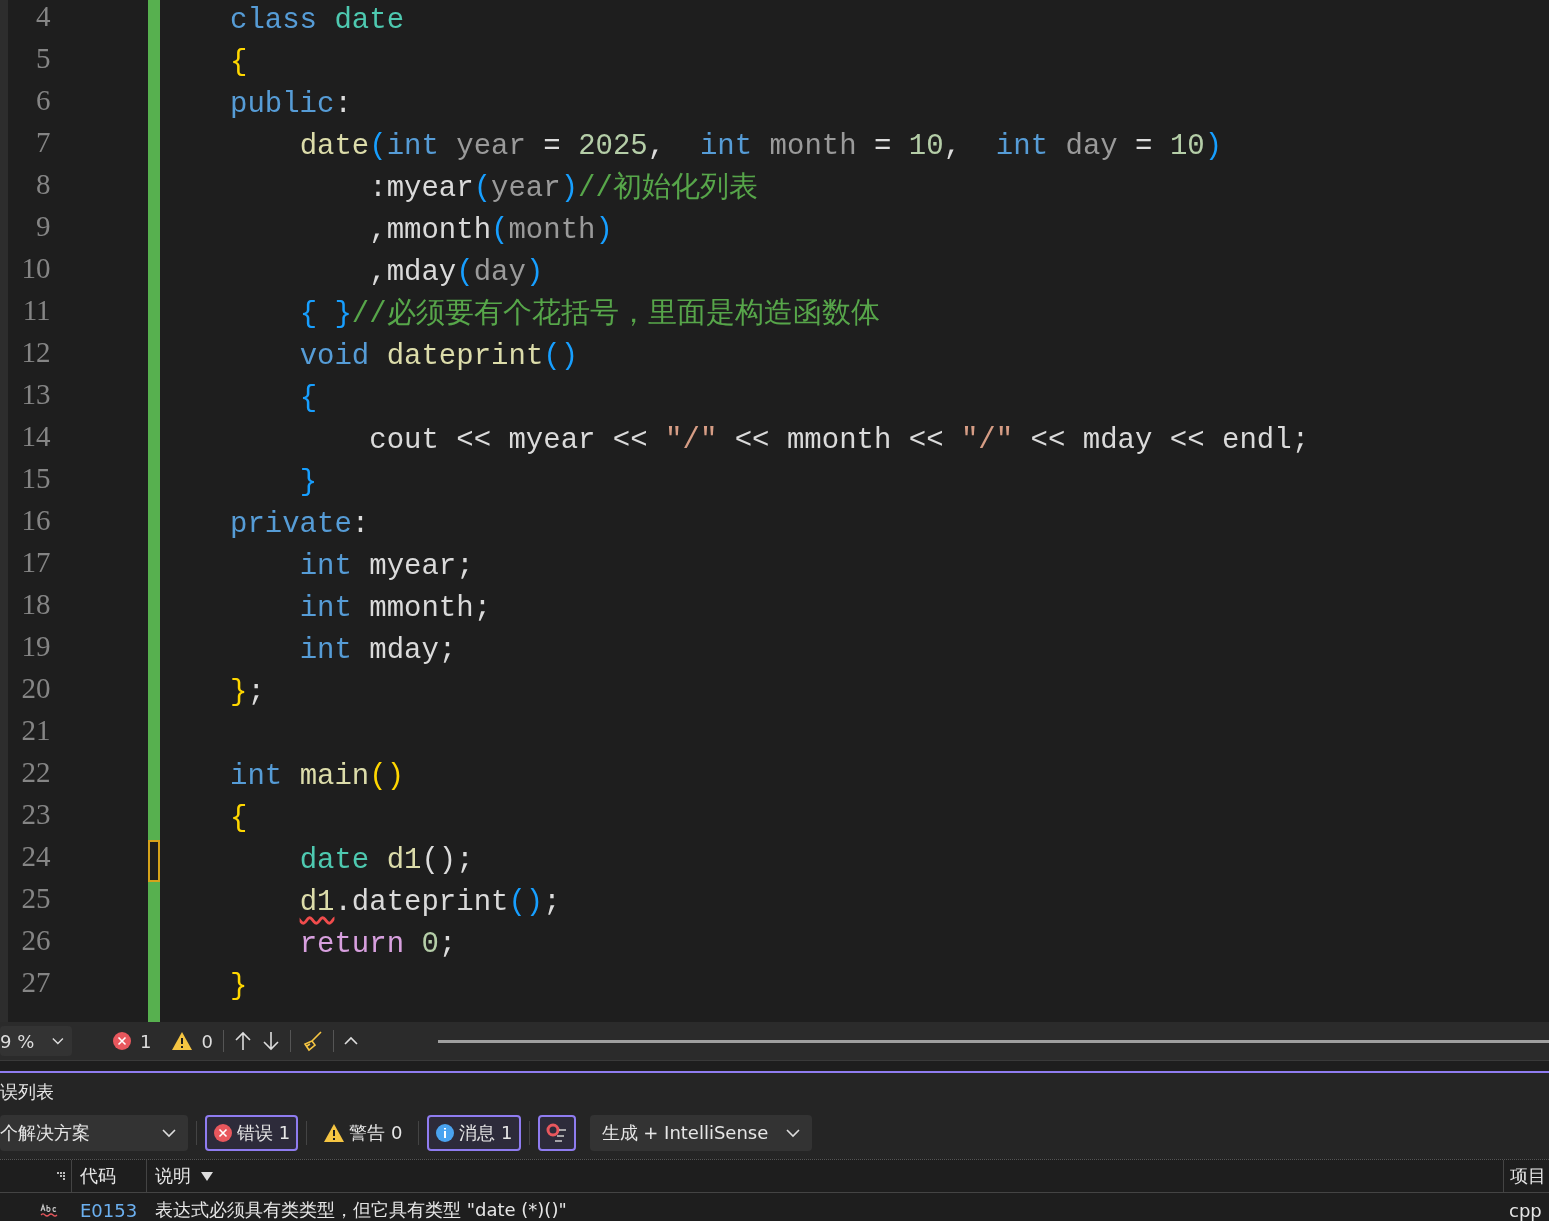  I want to click on errors-filter-button: 错误 1, so click(252, 1133).